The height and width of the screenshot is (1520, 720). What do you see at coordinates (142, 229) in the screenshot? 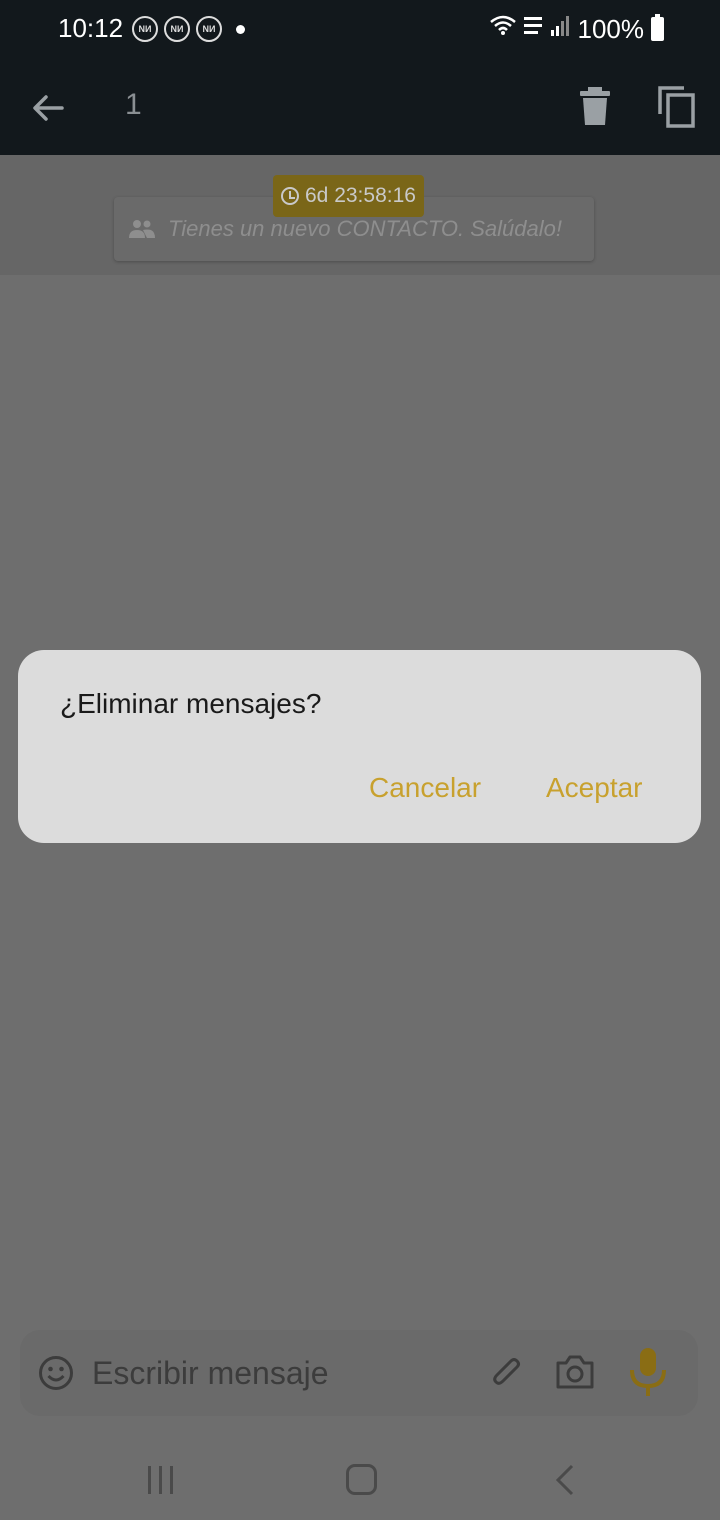
I see `people-icon` at bounding box center [142, 229].